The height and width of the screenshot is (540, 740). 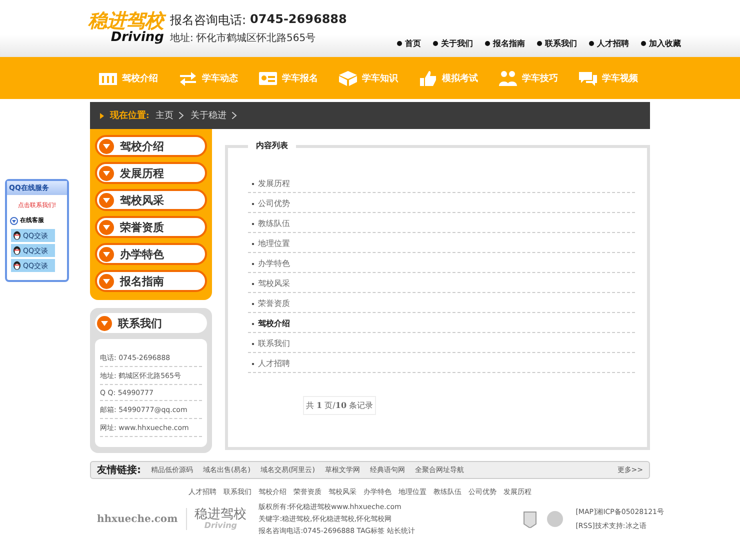 I want to click on breadcrumb-link: 关于稳进, so click(x=208, y=115).